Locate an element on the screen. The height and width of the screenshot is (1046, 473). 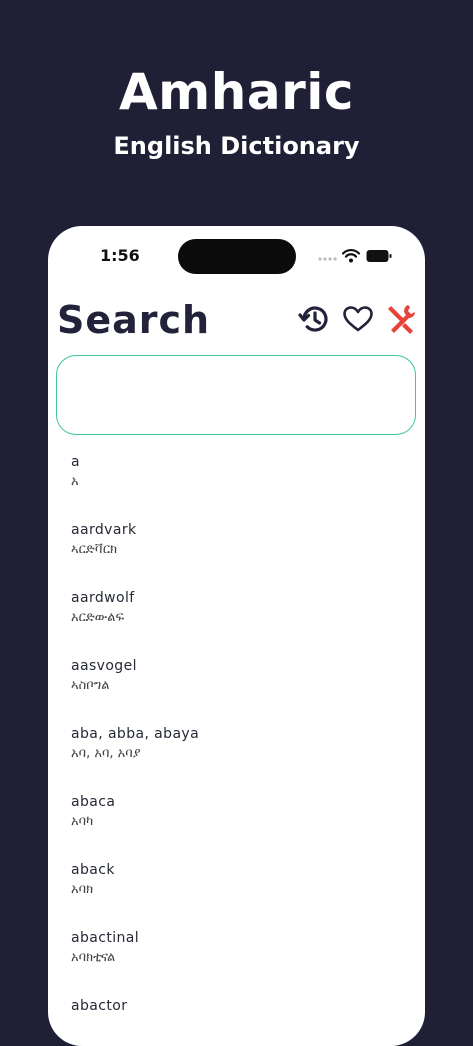
list-item: abactor is located at coordinates (241, 1021).